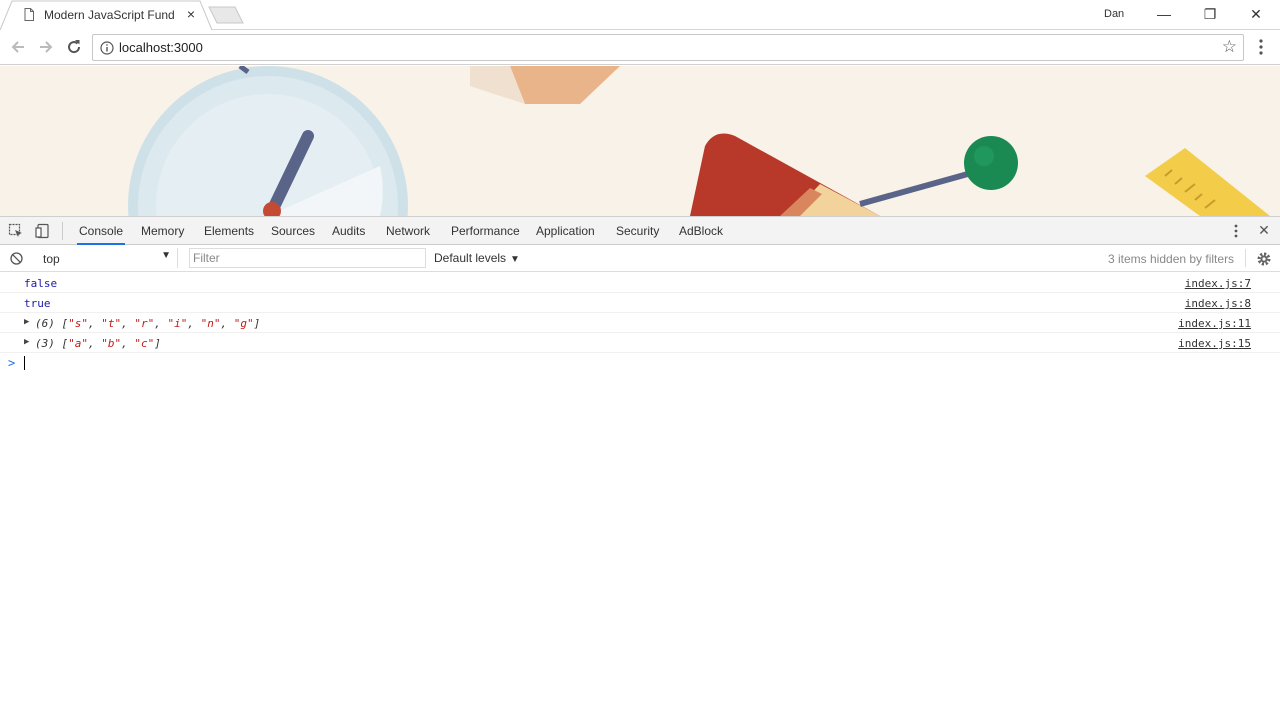 The width and height of the screenshot is (1280, 720). What do you see at coordinates (408, 231) in the screenshot?
I see `tab-network: Network` at bounding box center [408, 231].